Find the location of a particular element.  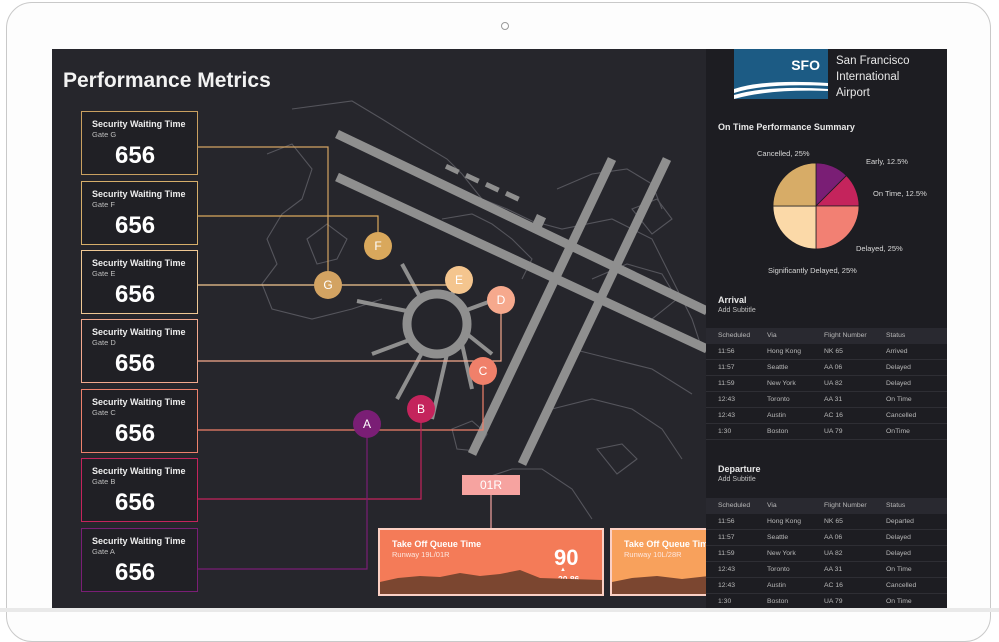

card-gate: Gate D is located at coordinates (104, 342).